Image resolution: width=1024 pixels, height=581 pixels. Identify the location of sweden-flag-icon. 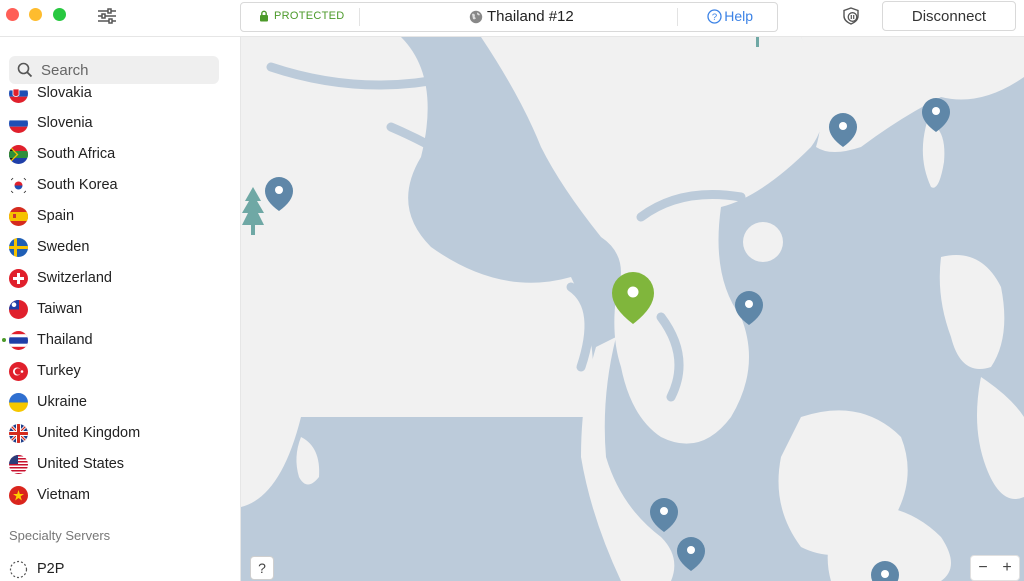
(18, 247).